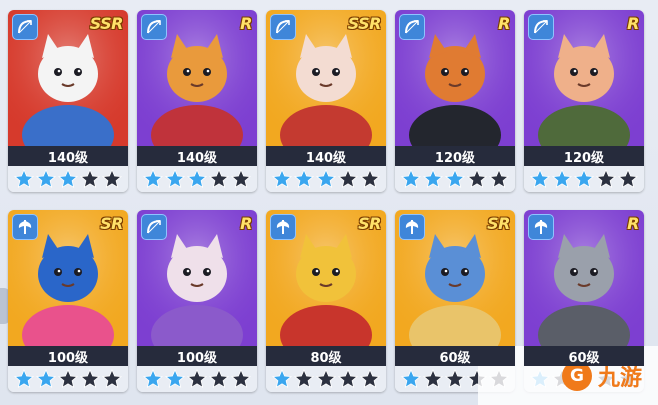 The height and width of the screenshot is (405, 658). What do you see at coordinates (326, 356) in the screenshot?
I see `level-label: 80级` at bounding box center [326, 356].